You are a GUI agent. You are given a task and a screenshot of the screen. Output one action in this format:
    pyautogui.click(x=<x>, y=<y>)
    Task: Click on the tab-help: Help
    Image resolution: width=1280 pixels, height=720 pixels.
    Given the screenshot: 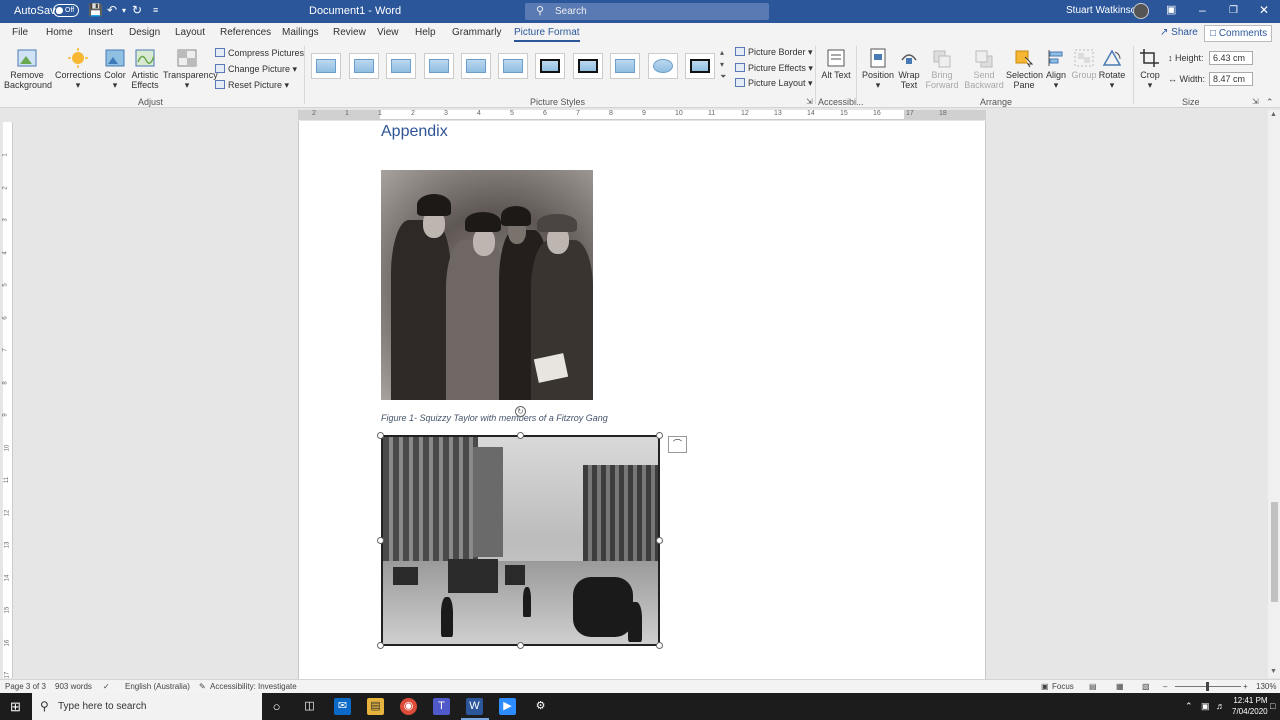 What is the action you would take?
    pyautogui.click(x=425, y=32)
    